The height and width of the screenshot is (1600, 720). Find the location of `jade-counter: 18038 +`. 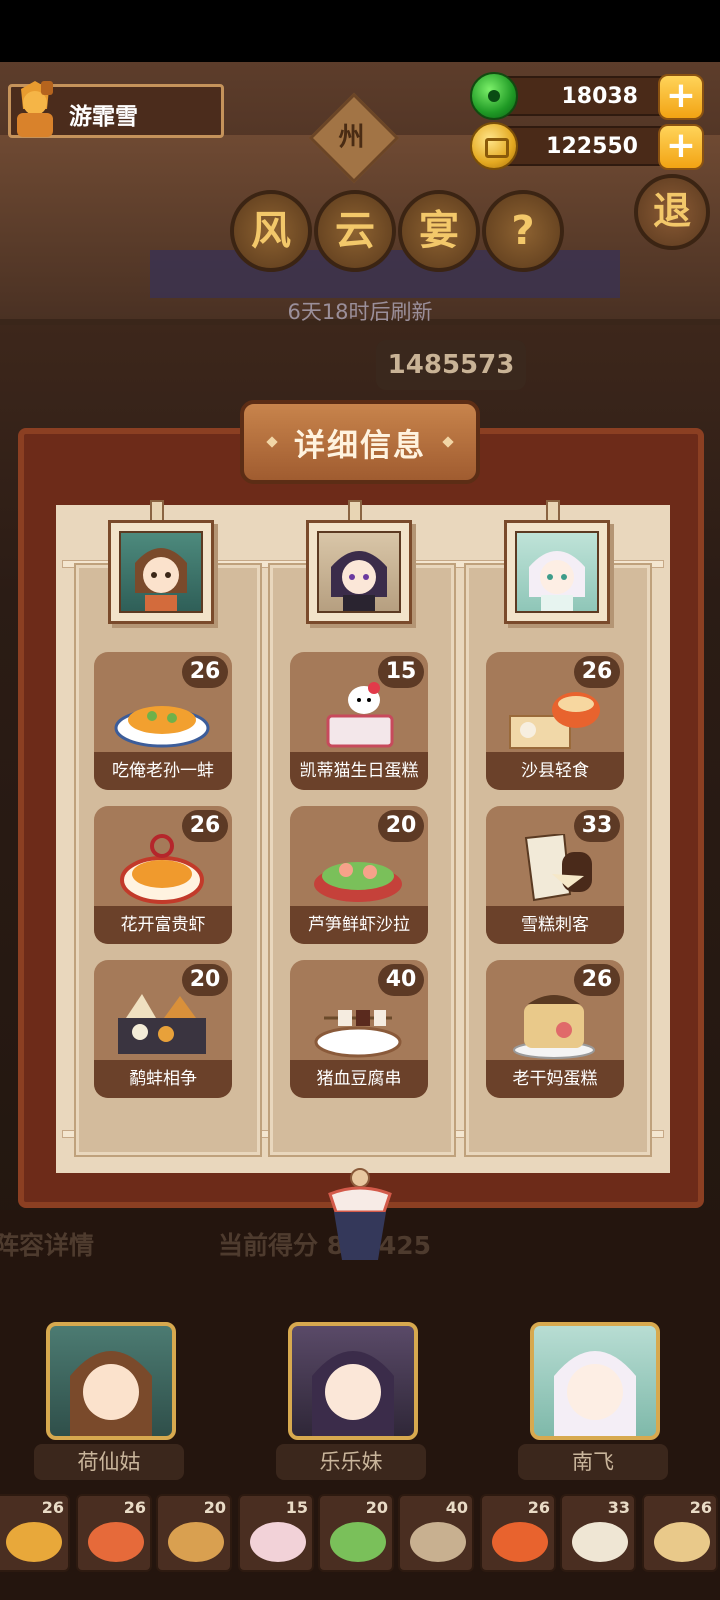

jade-counter: 18038 + is located at coordinates (587, 96).